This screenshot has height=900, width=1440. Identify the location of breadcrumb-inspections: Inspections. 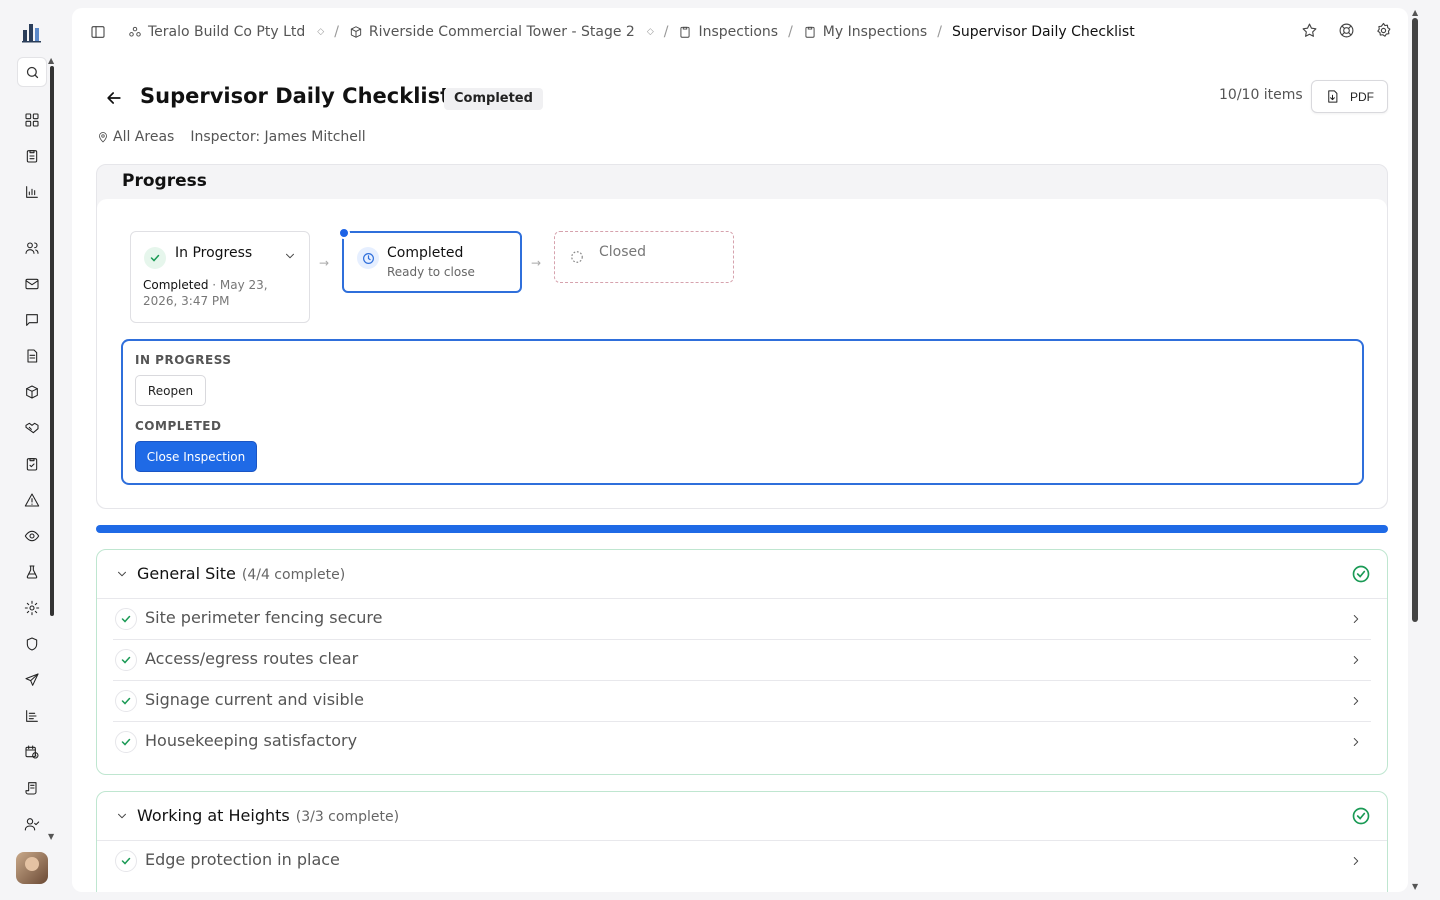
(728, 32).